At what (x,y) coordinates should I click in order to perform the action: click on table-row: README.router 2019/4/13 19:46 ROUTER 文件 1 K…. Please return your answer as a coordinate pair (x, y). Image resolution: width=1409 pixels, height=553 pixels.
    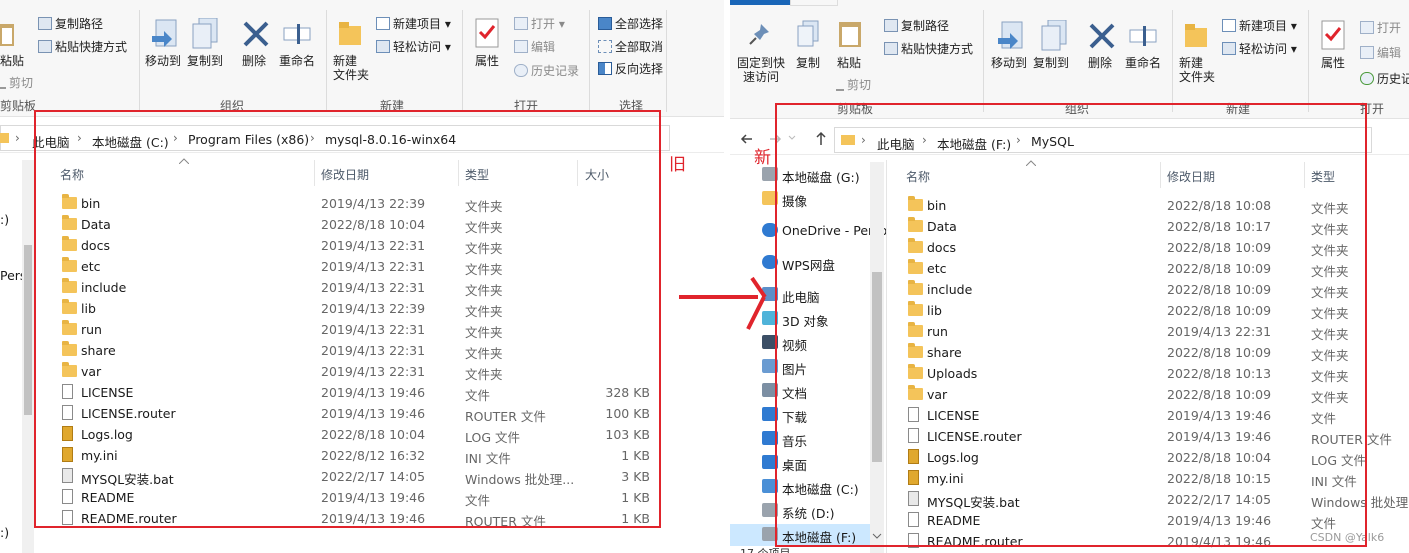
    Looking at the image, I should click on (360, 518).